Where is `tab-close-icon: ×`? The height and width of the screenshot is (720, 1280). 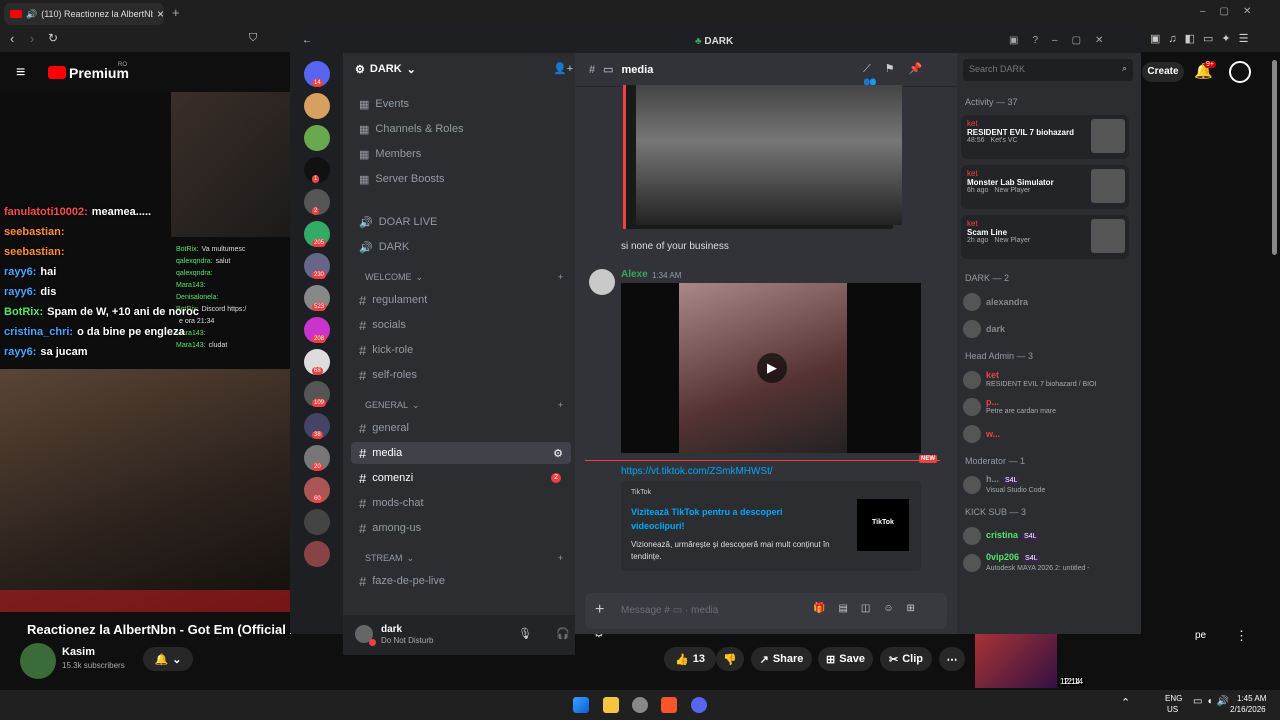 tab-close-icon: × is located at coordinates (160, 14).